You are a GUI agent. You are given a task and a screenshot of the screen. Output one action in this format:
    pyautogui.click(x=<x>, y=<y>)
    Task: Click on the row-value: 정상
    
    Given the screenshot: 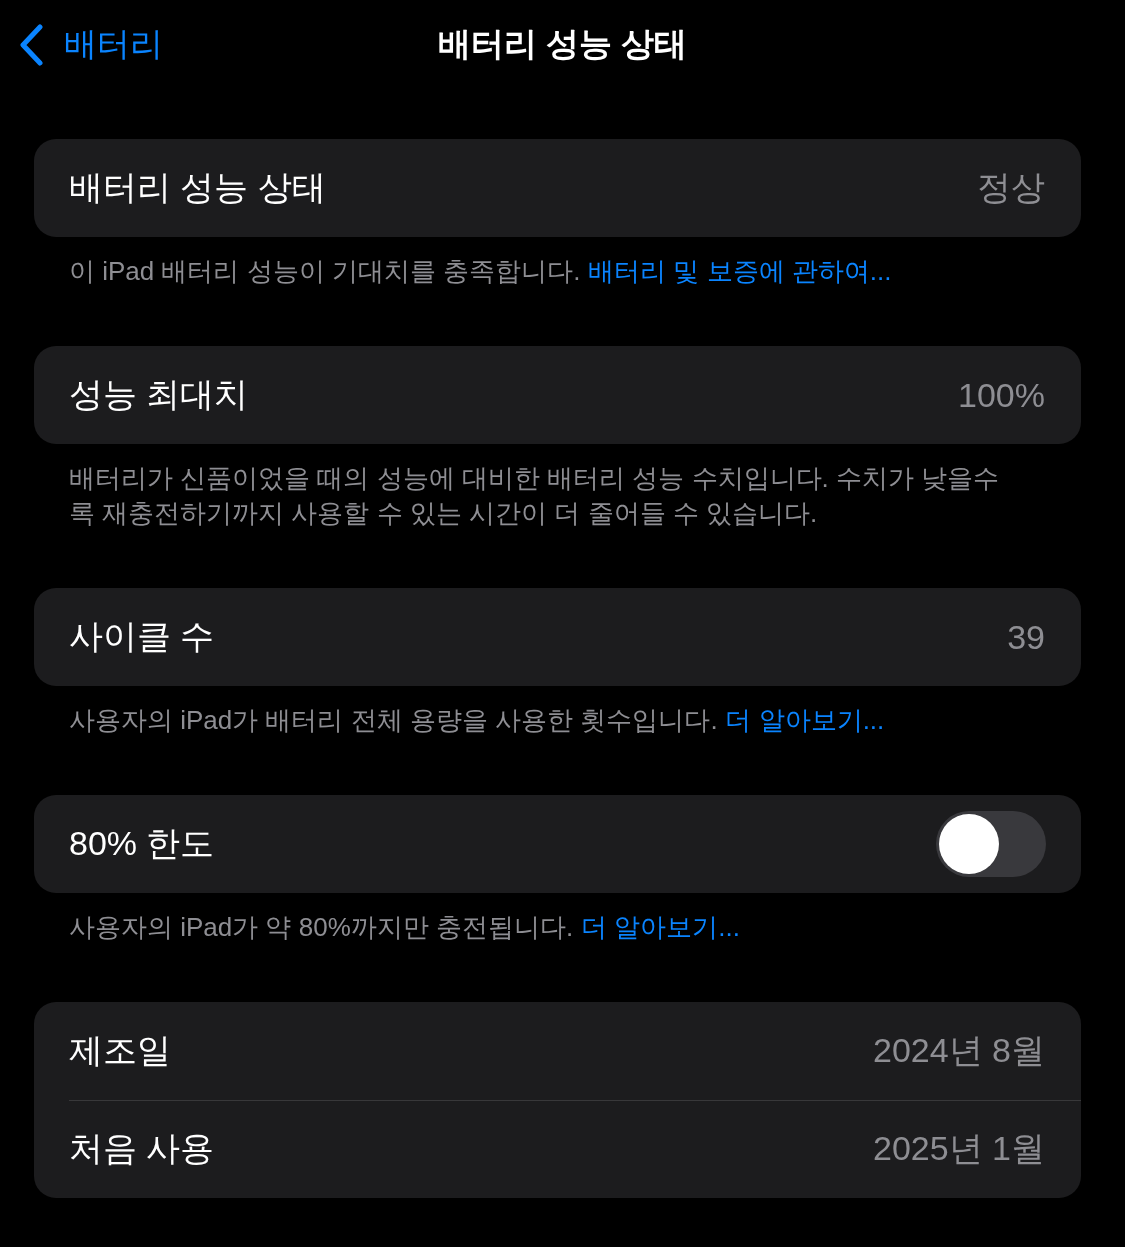 What is the action you would take?
    pyautogui.click(x=1011, y=187)
    